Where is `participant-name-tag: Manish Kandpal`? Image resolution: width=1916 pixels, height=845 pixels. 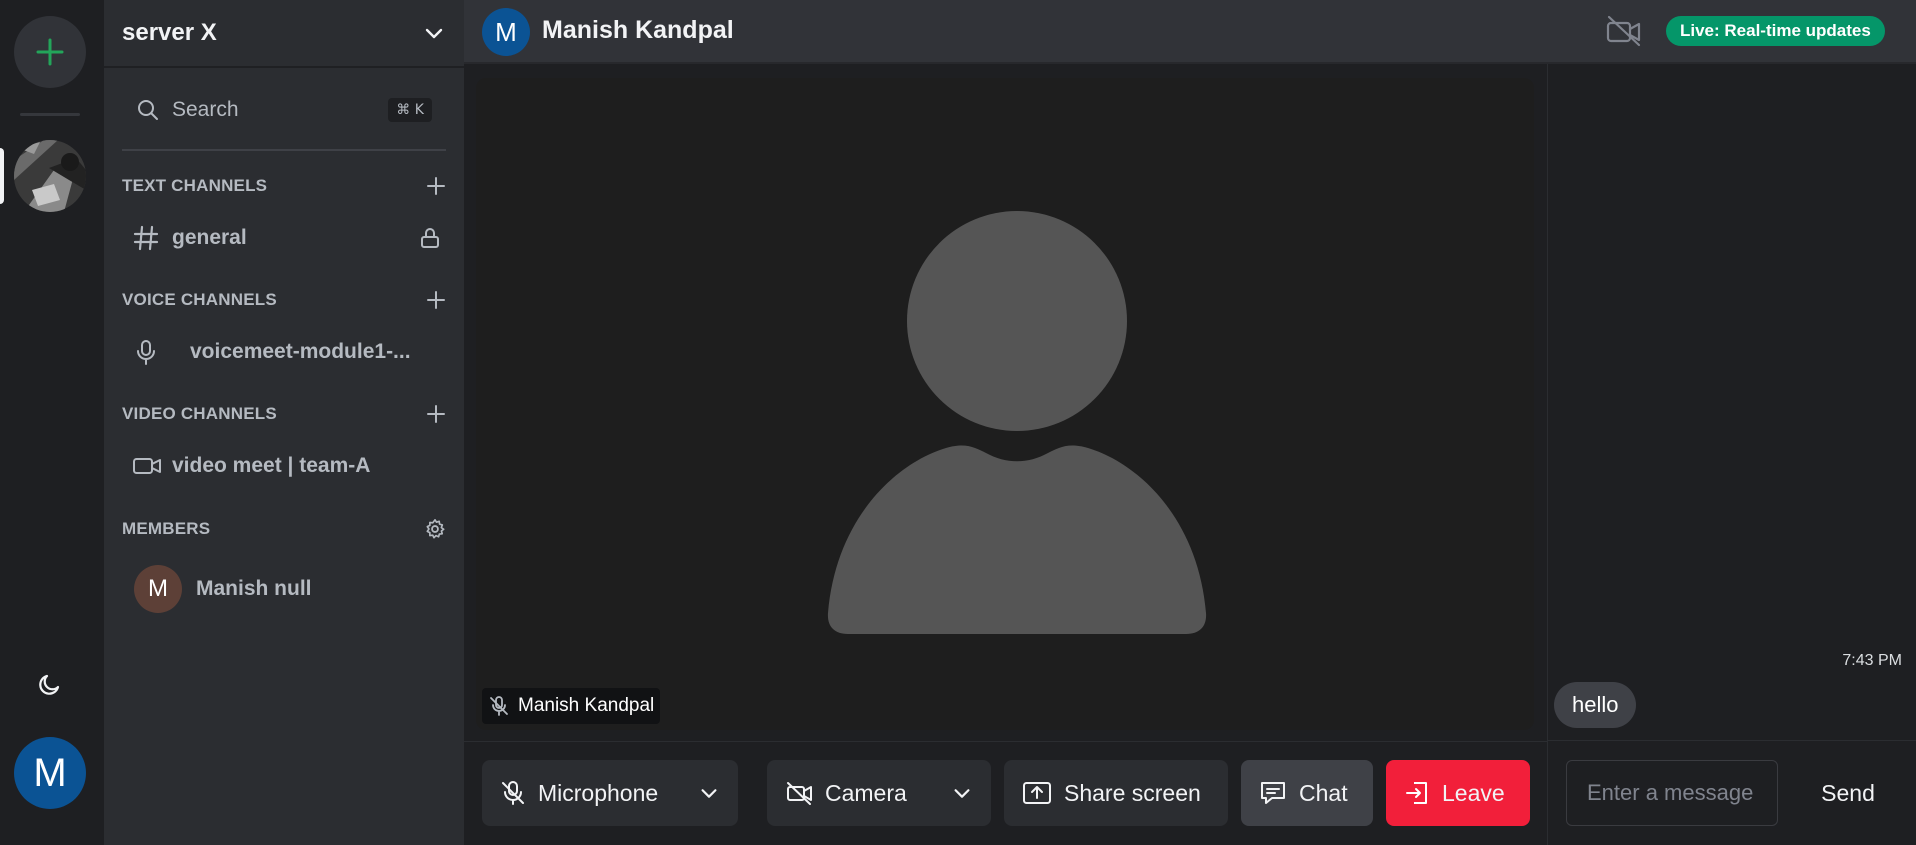 participant-name-tag: Manish Kandpal is located at coordinates (571, 706).